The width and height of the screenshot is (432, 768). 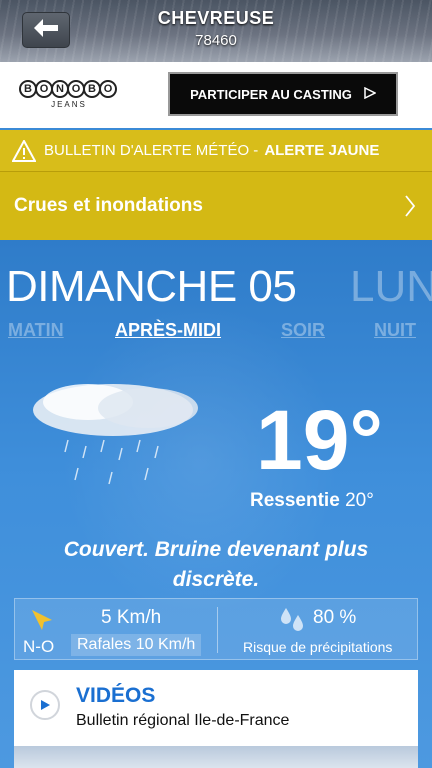 I want to click on precipitation-probability: 80 %, so click(x=335, y=617).